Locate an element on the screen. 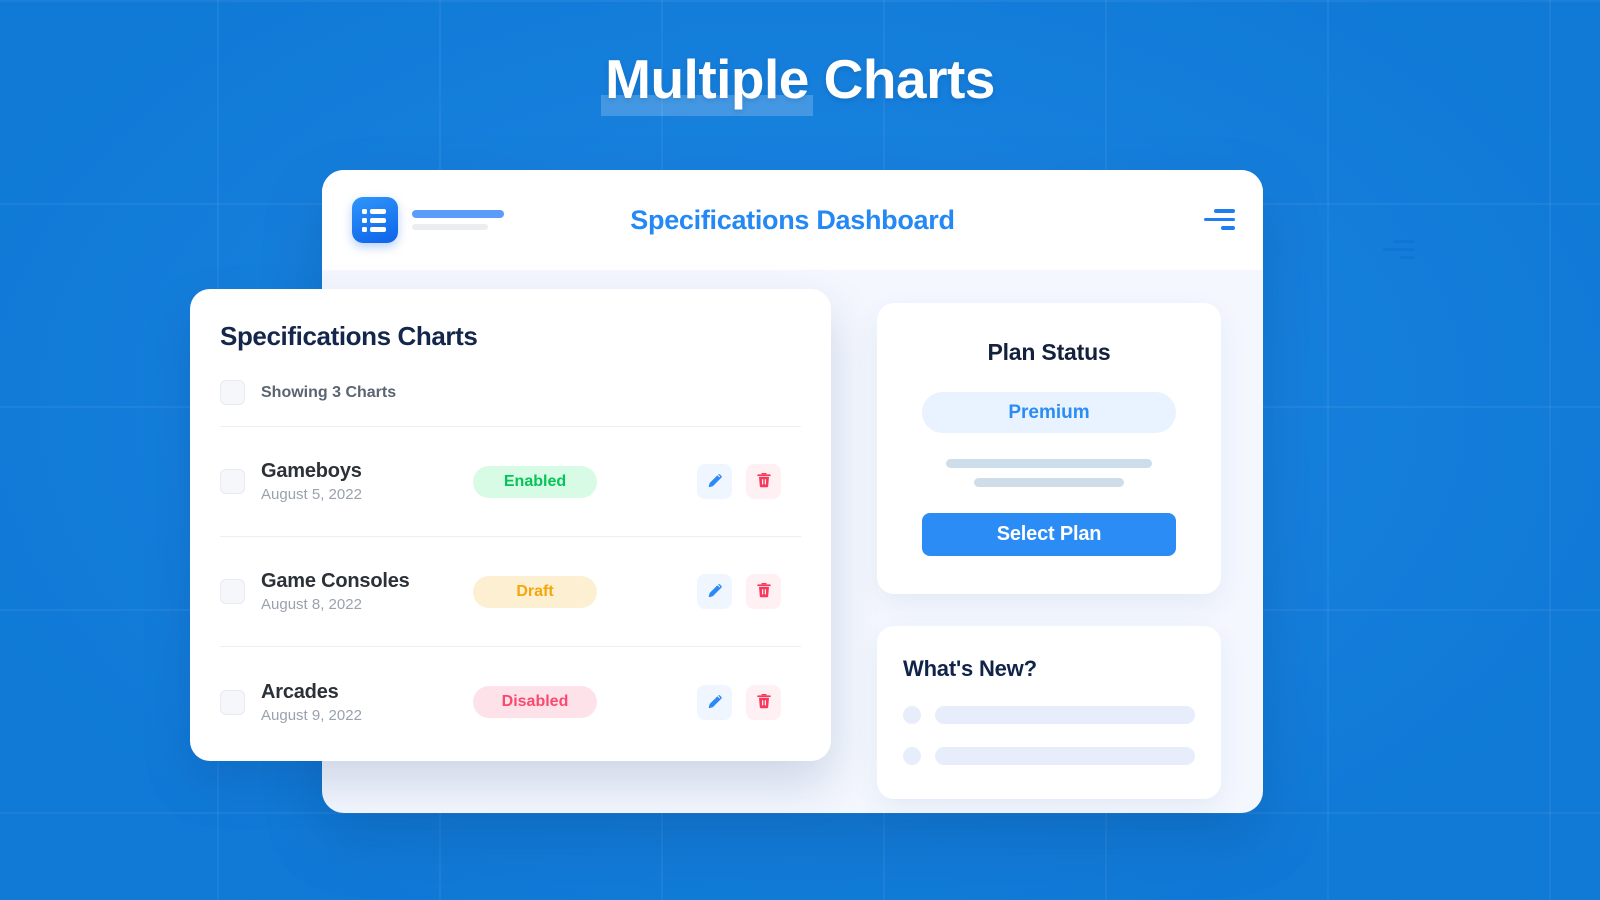 Image resolution: width=1600 pixels, height=900 pixels. dashboard-title: Specifications Dashboard is located at coordinates (792, 219).